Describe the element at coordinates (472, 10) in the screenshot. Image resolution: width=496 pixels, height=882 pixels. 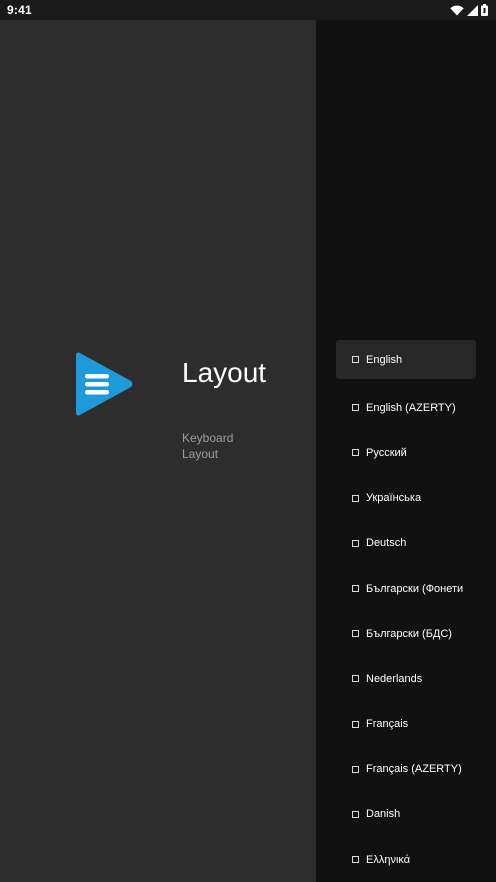
I see `signal-icon` at that location.